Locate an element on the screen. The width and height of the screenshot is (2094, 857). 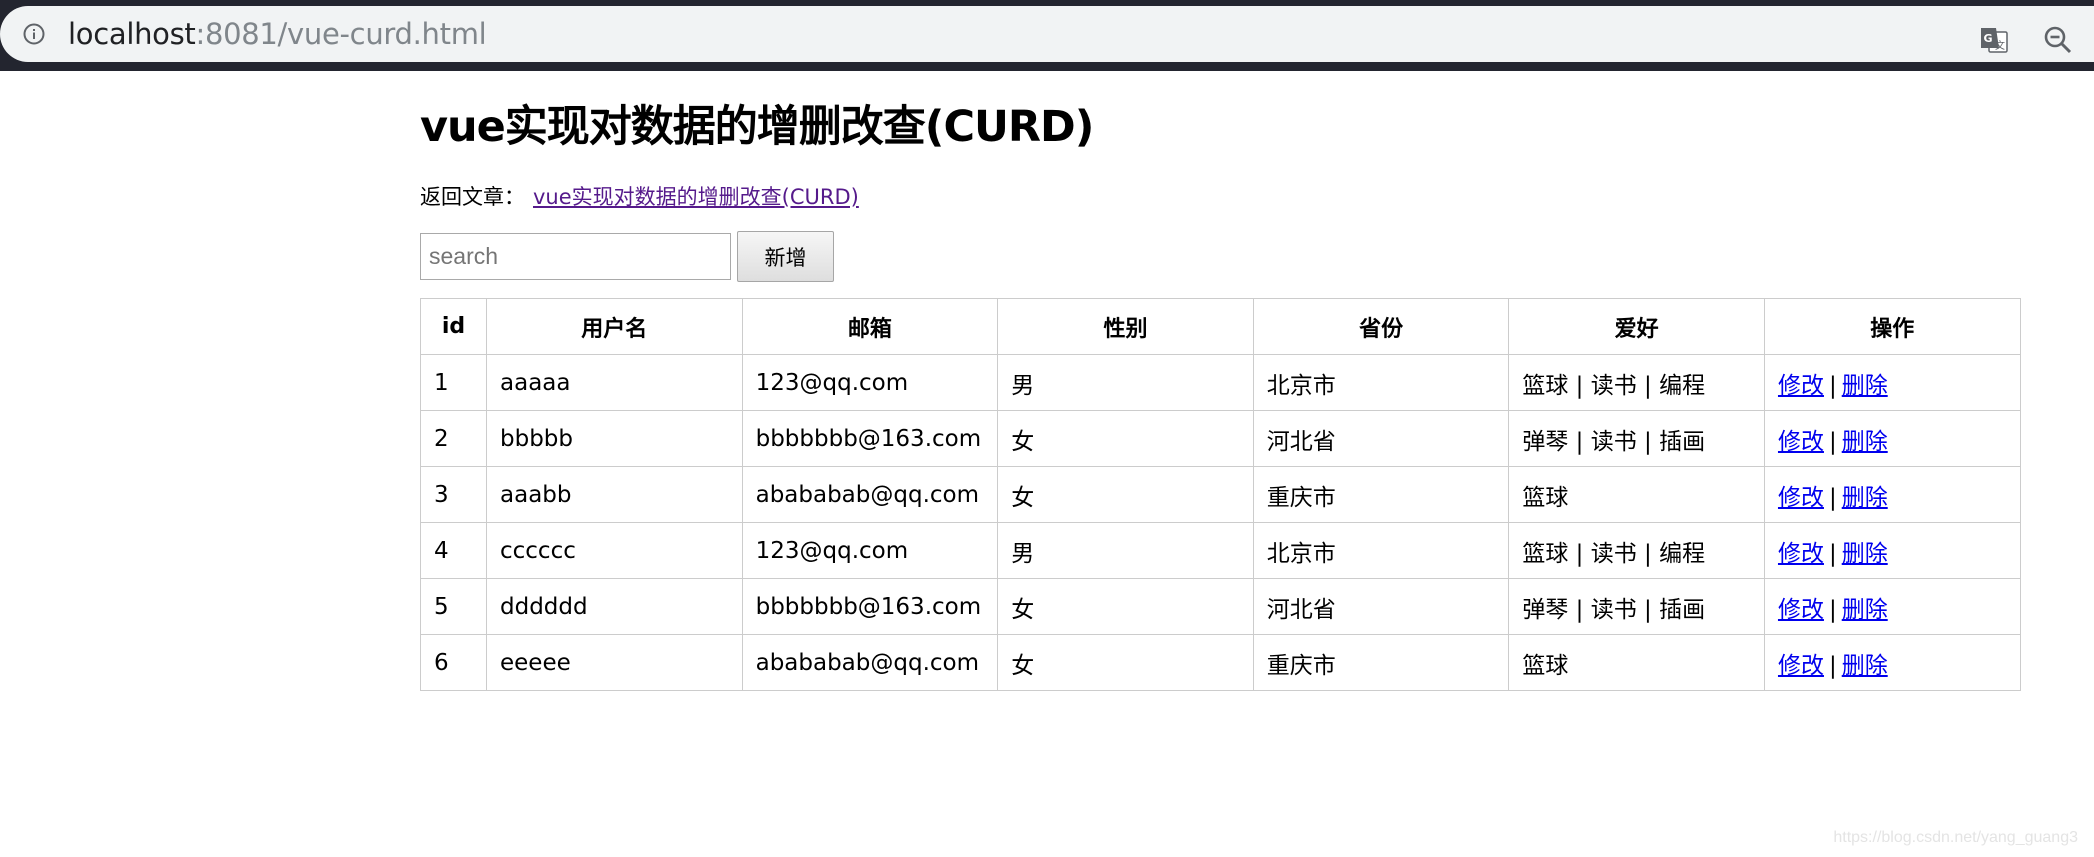
header-username: 用户名 is located at coordinates (614, 326).